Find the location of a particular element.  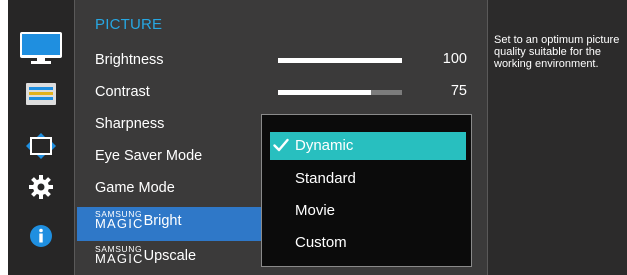

menu-item-eye-saver-mode: Eye Saver Mode is located at coordinates (148, 156).